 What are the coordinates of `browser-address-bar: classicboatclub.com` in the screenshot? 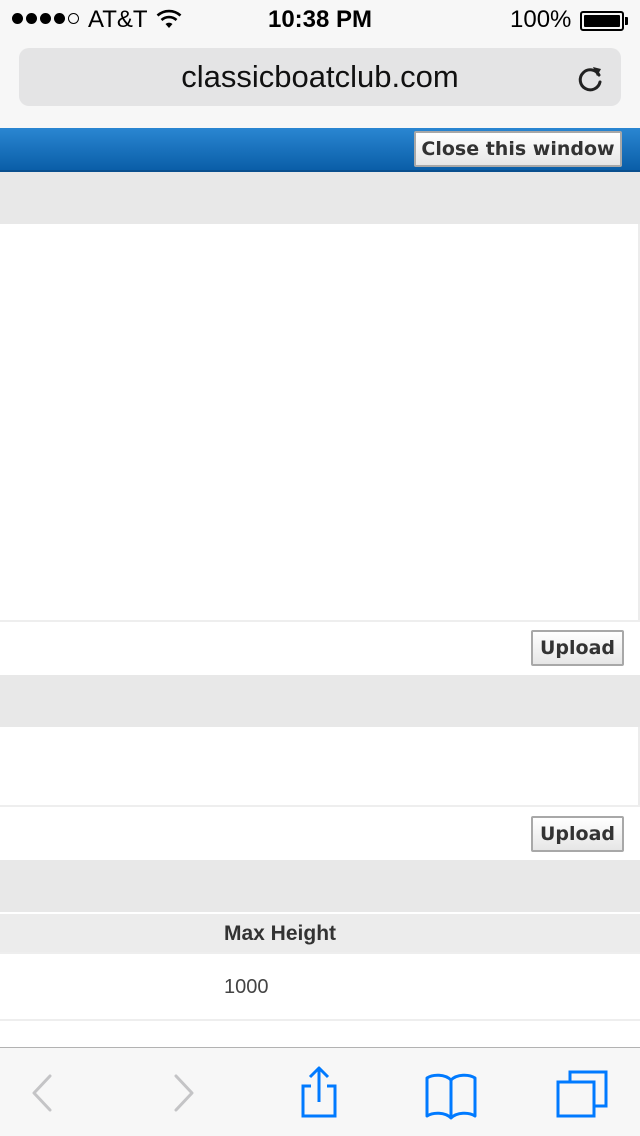 It's located at (320, 84).